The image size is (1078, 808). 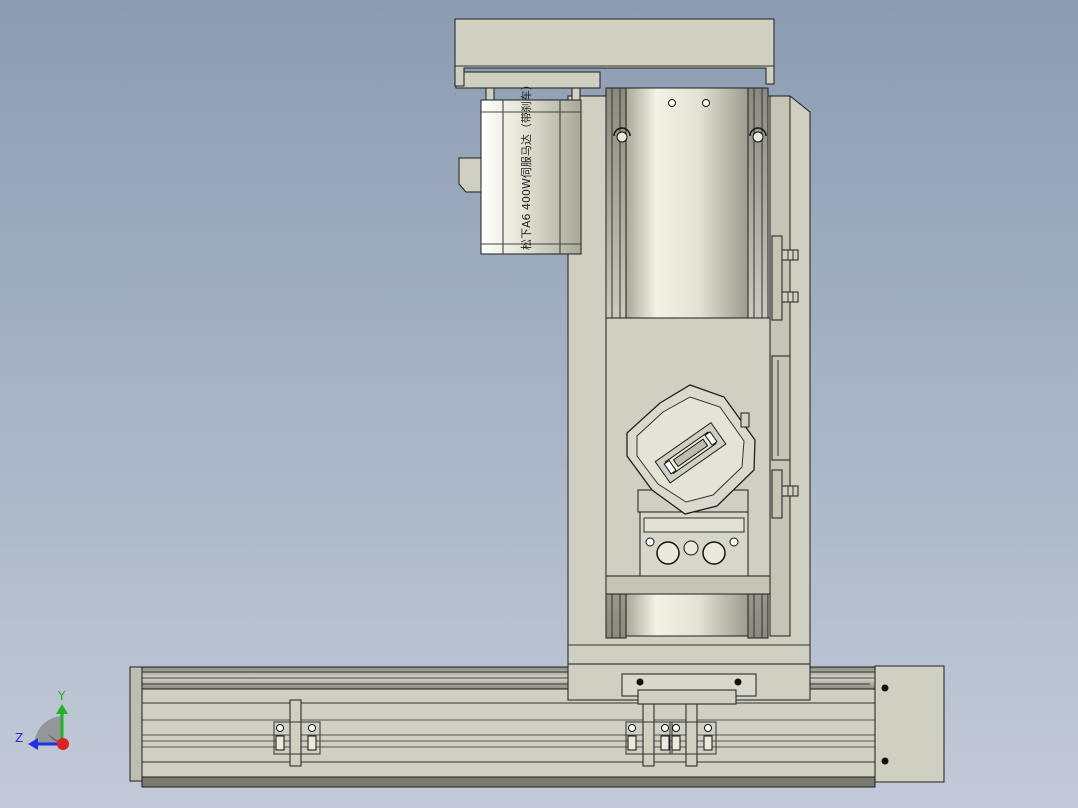 What do you see at coordinates (526, 164) in the screenshot?
I see `motor-label: 松下A6 400W伺服马达（带刹车）` at bounding box center [526, 164].